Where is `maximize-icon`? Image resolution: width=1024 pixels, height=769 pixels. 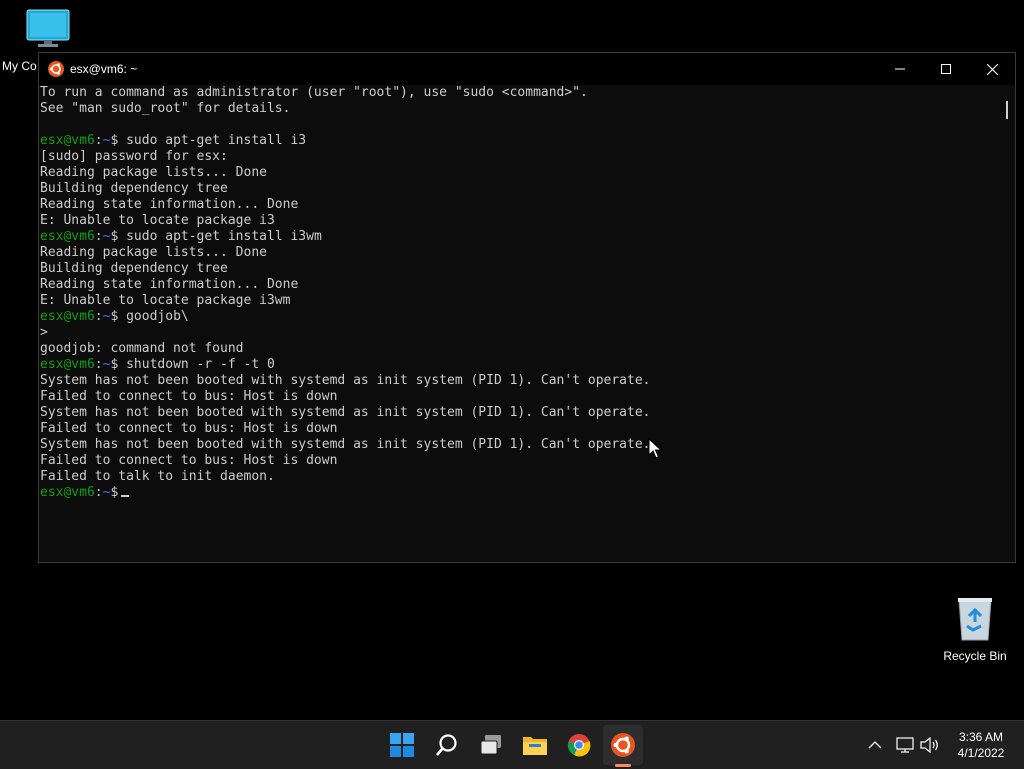 maximize-icon is located at coordinates (946, 69).